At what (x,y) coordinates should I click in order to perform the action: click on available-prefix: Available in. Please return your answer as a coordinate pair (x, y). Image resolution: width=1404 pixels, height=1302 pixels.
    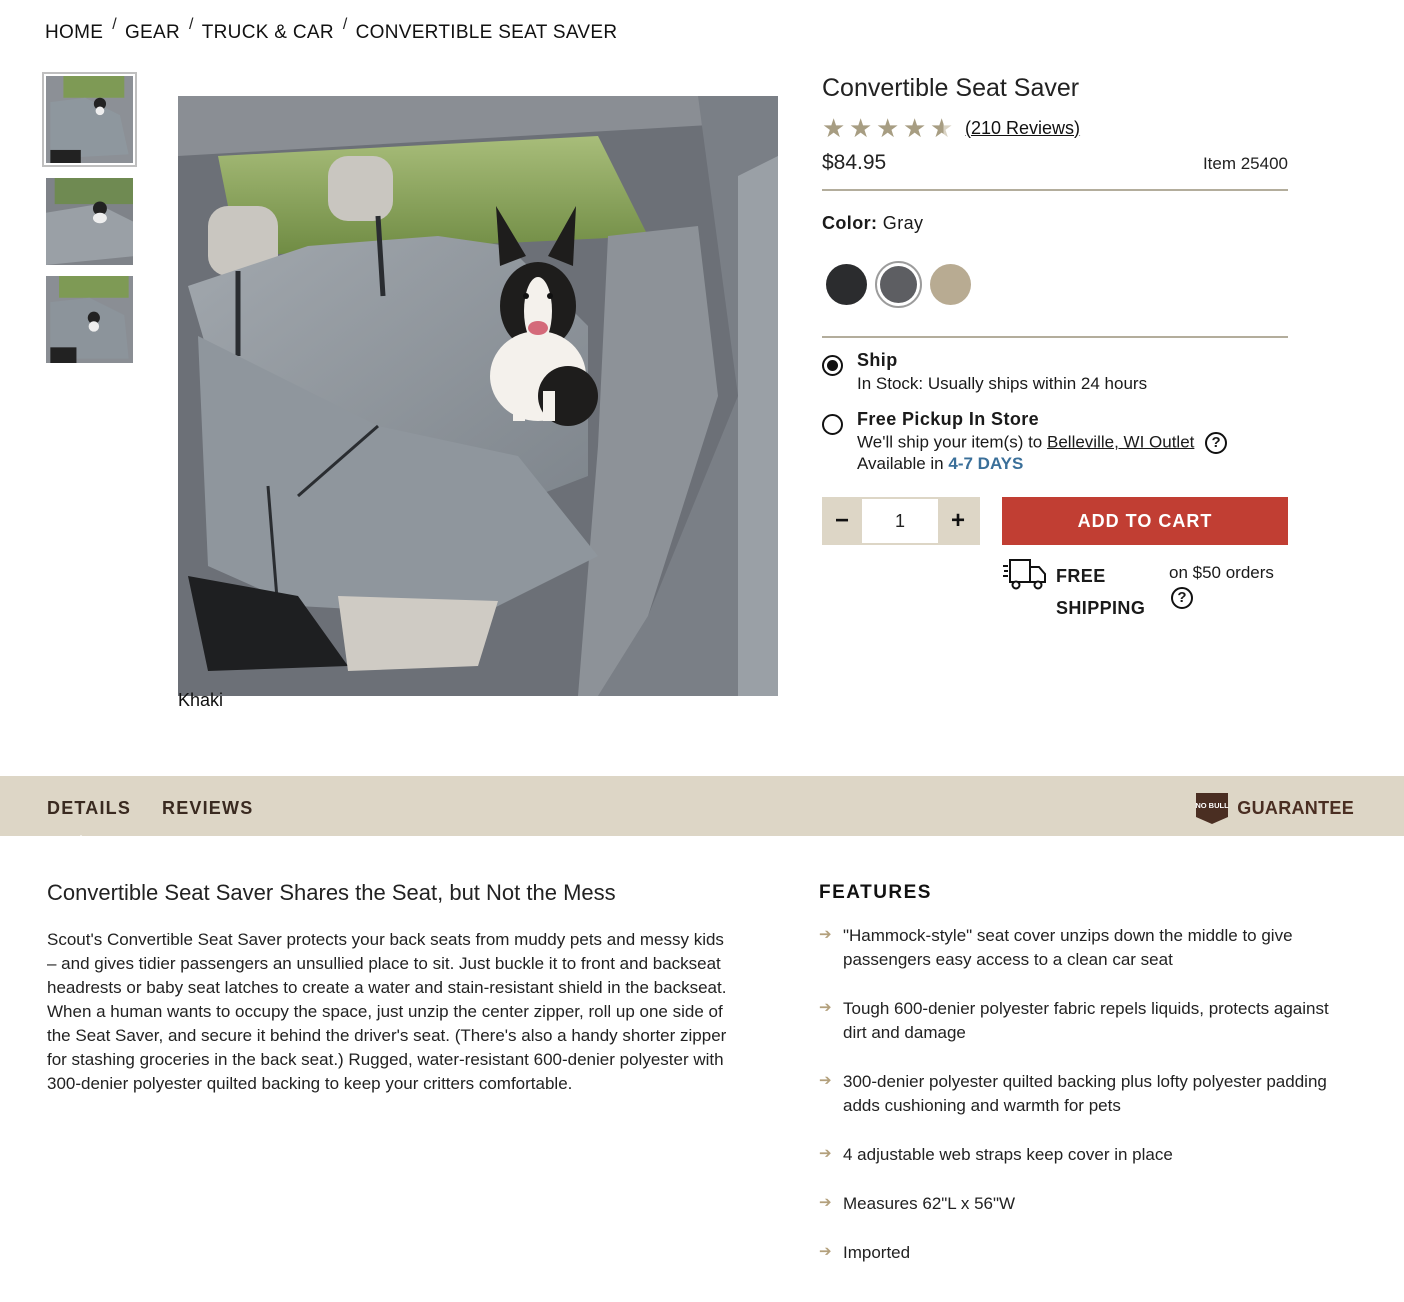
    Looking at the image, I should click on (900, 463).